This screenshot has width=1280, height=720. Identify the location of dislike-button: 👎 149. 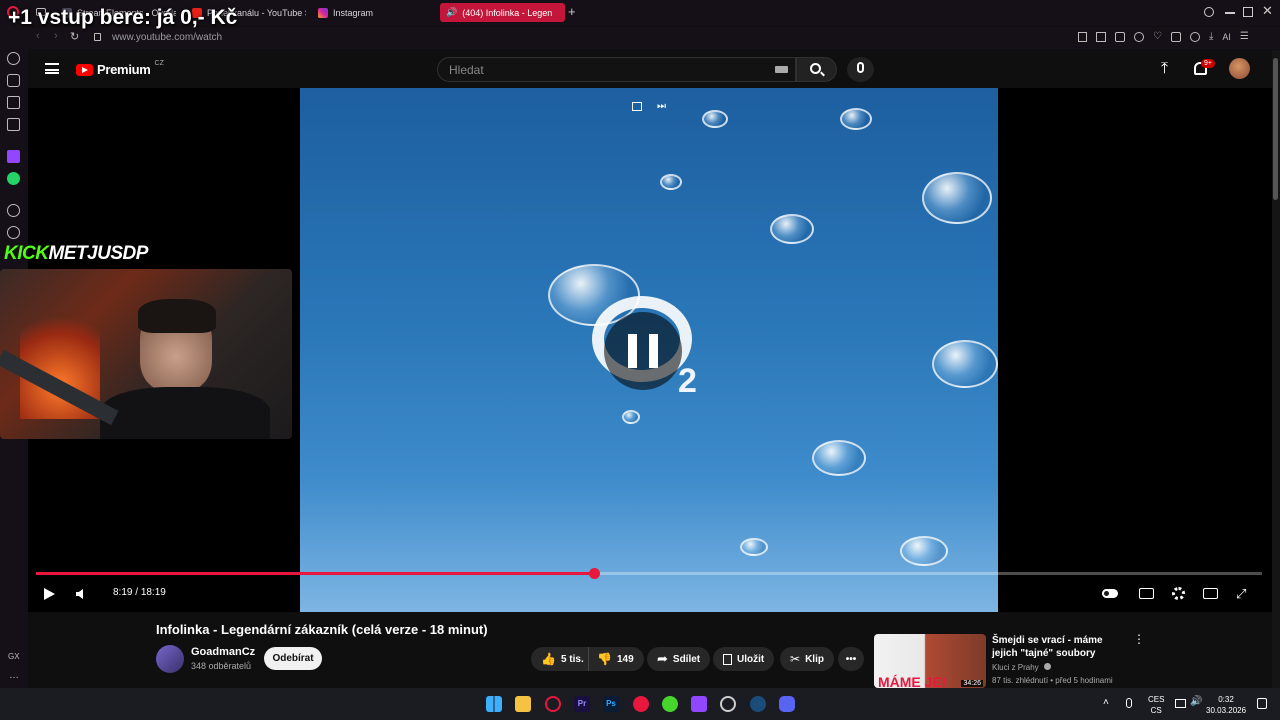
(616, 659).